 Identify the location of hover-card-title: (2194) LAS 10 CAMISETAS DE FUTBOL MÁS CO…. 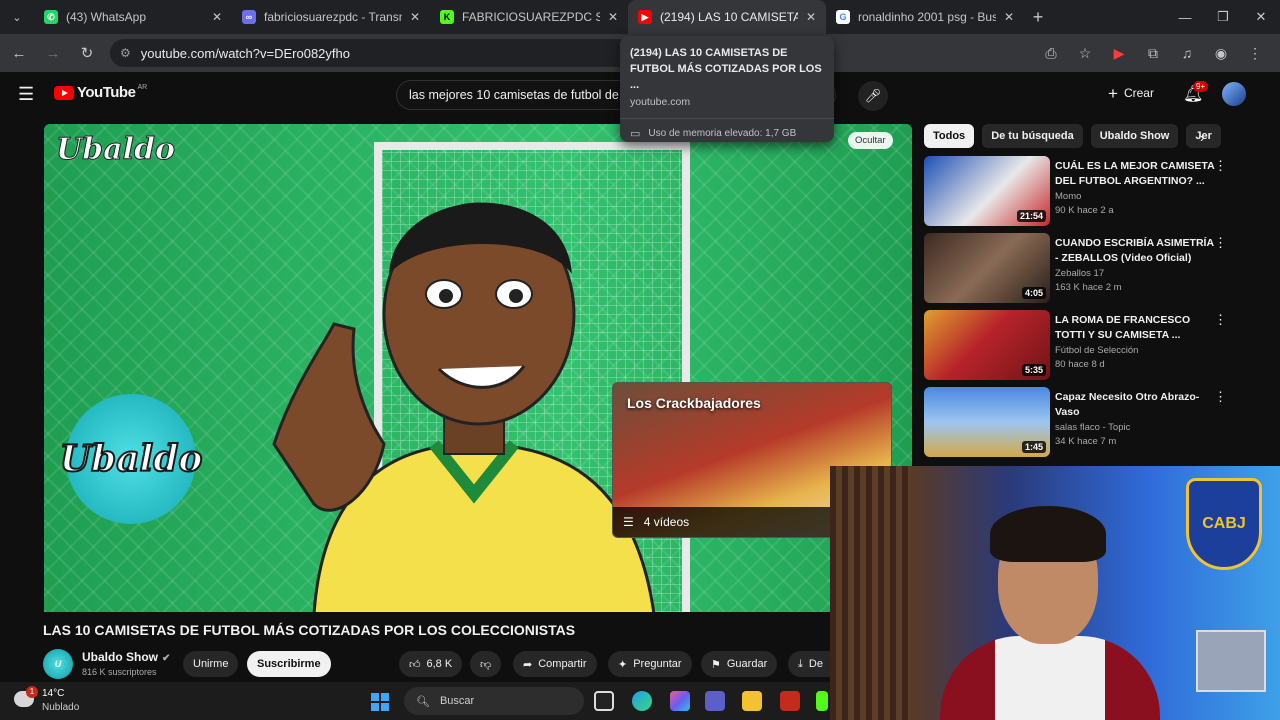
(726, 69).